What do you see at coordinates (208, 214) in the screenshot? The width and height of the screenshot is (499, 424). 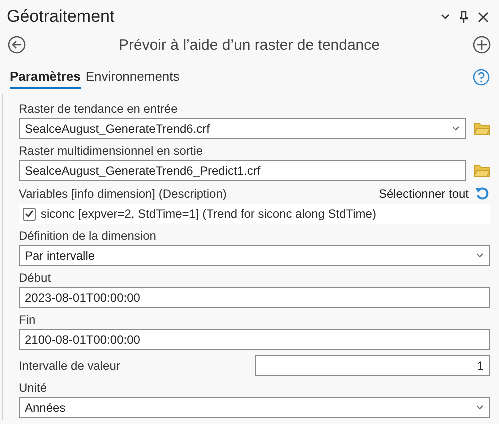 I see `variable-label: siconc [expver=2, StdTime=1] (Trend for siconc along StdTime)` at bounding box center [208, 214].